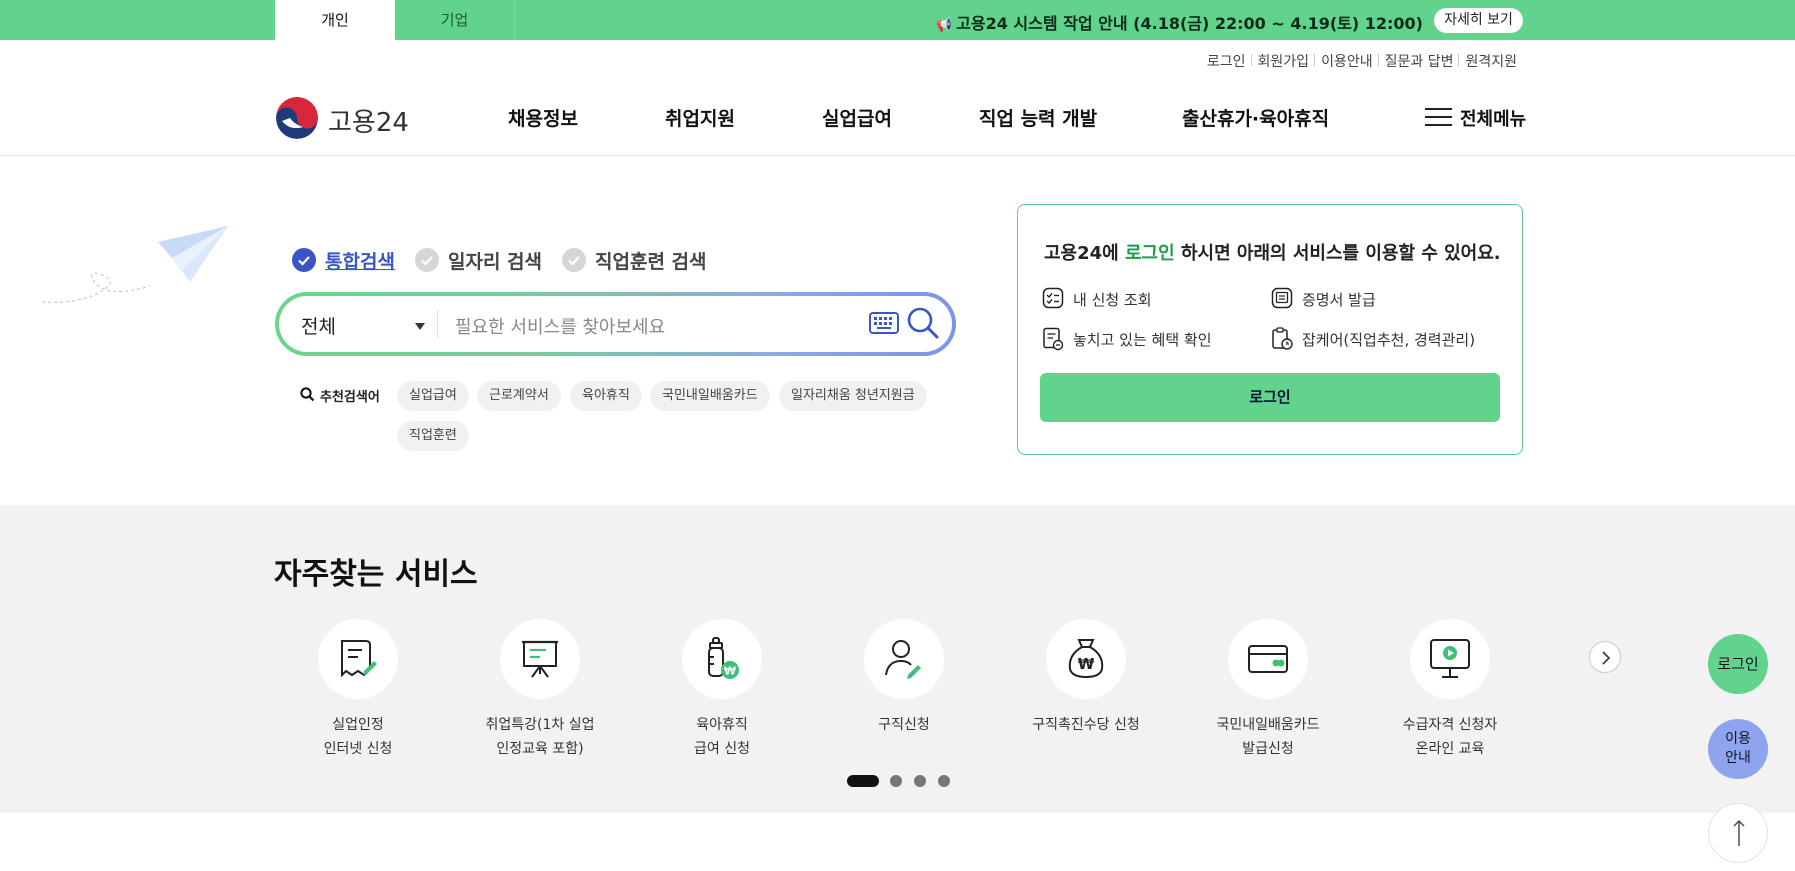  I want to click on keyword-chip: 국민내일배움카드, so click(710, 396).